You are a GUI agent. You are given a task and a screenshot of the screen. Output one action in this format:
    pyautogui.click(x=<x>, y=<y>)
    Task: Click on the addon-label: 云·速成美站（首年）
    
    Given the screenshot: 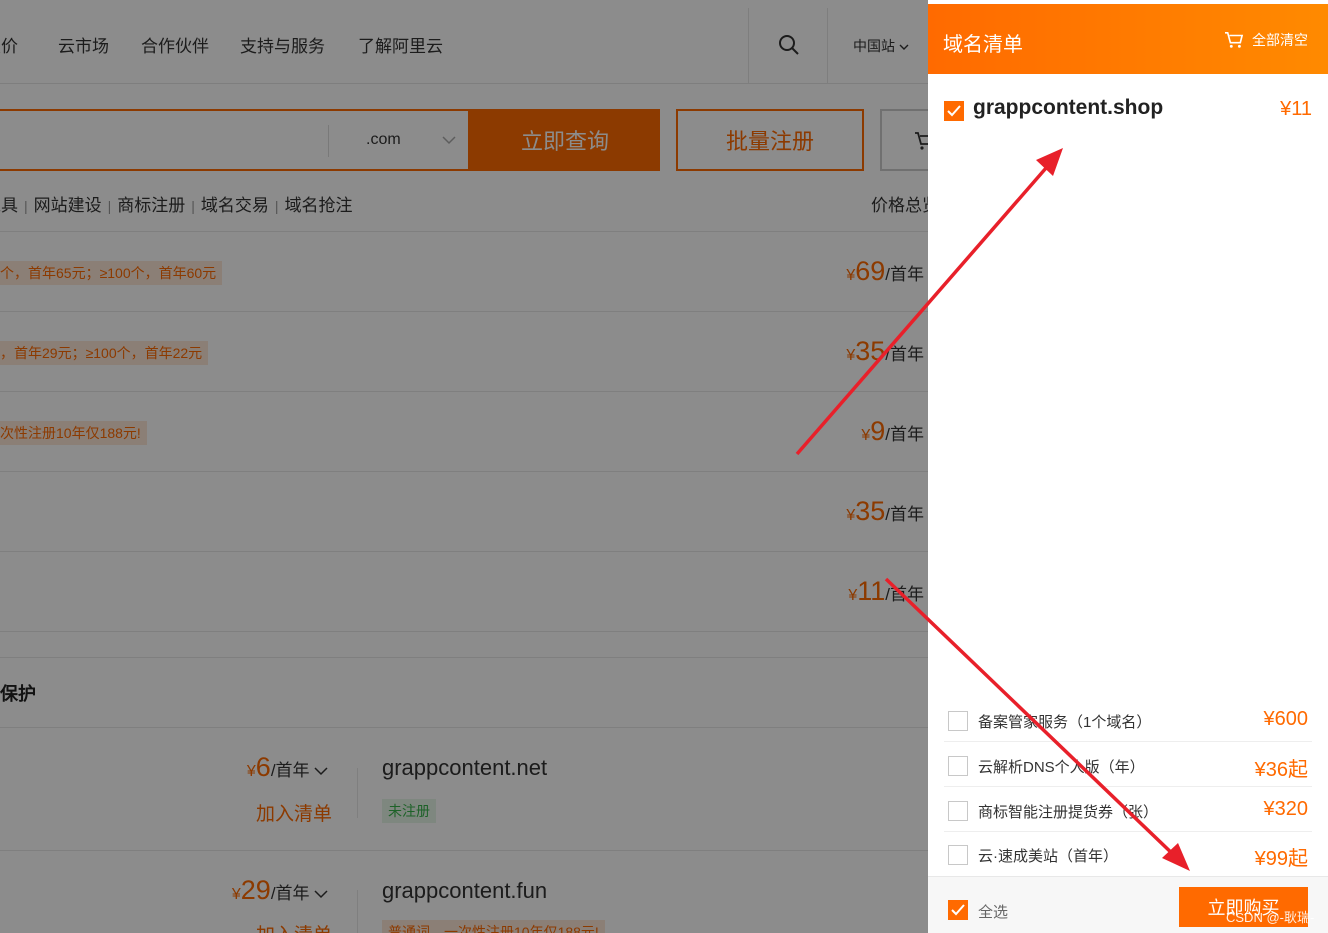 What is the action you would take?
    pyautogui.click(x=1048, y=856)
    